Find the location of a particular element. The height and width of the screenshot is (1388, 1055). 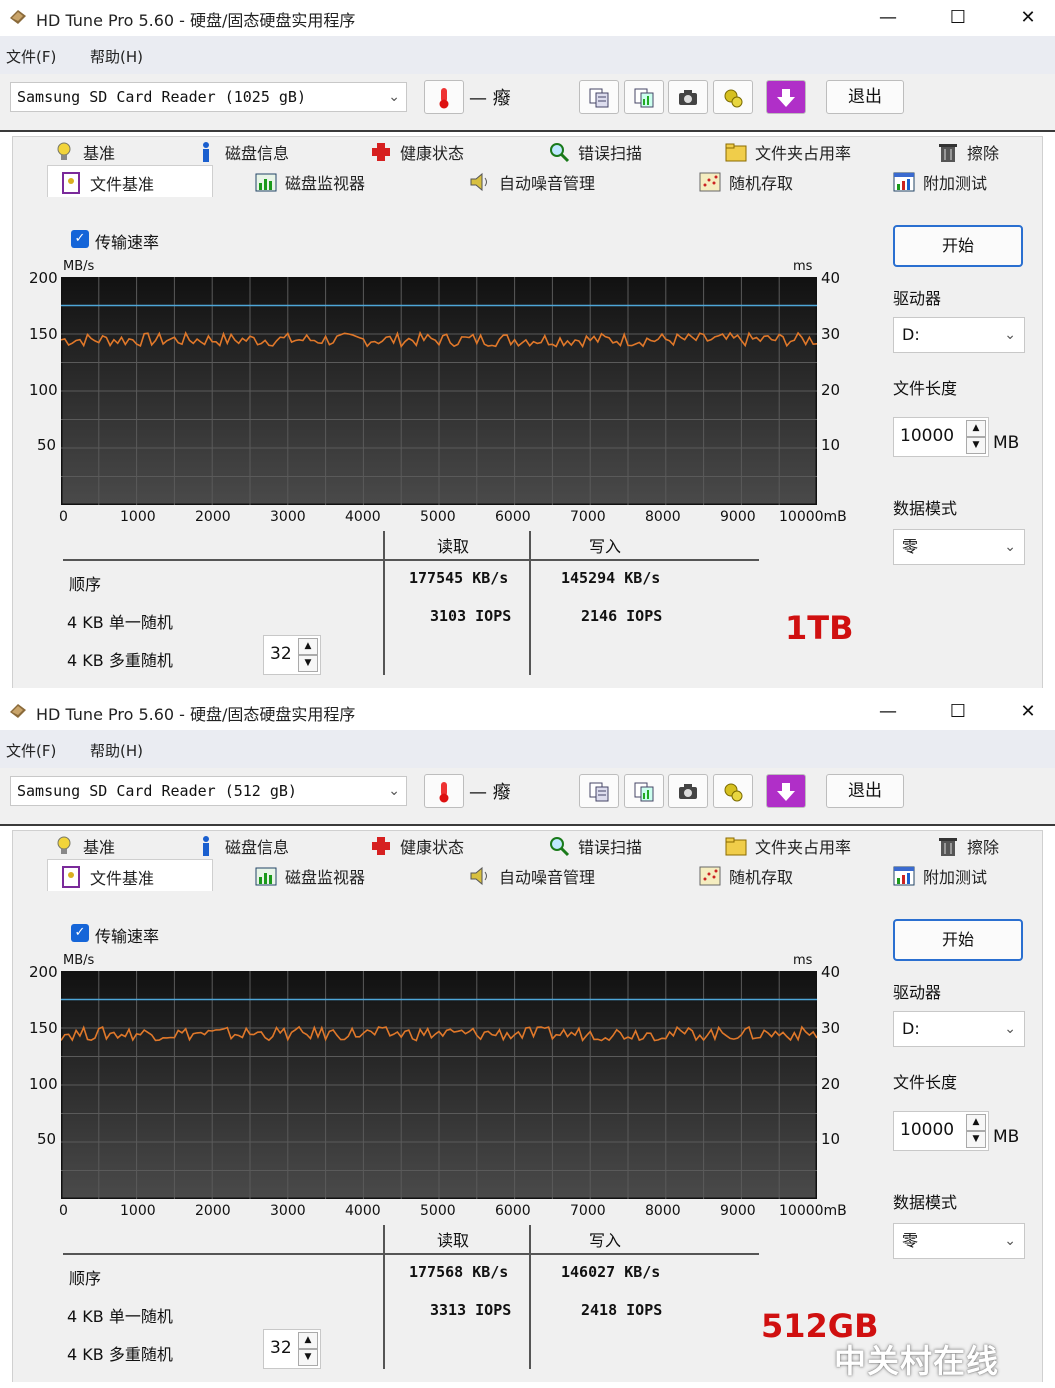

drive-select: Samsung SD Card Reader (1025 gB) ⌄ is located at coordinates (208, 97).